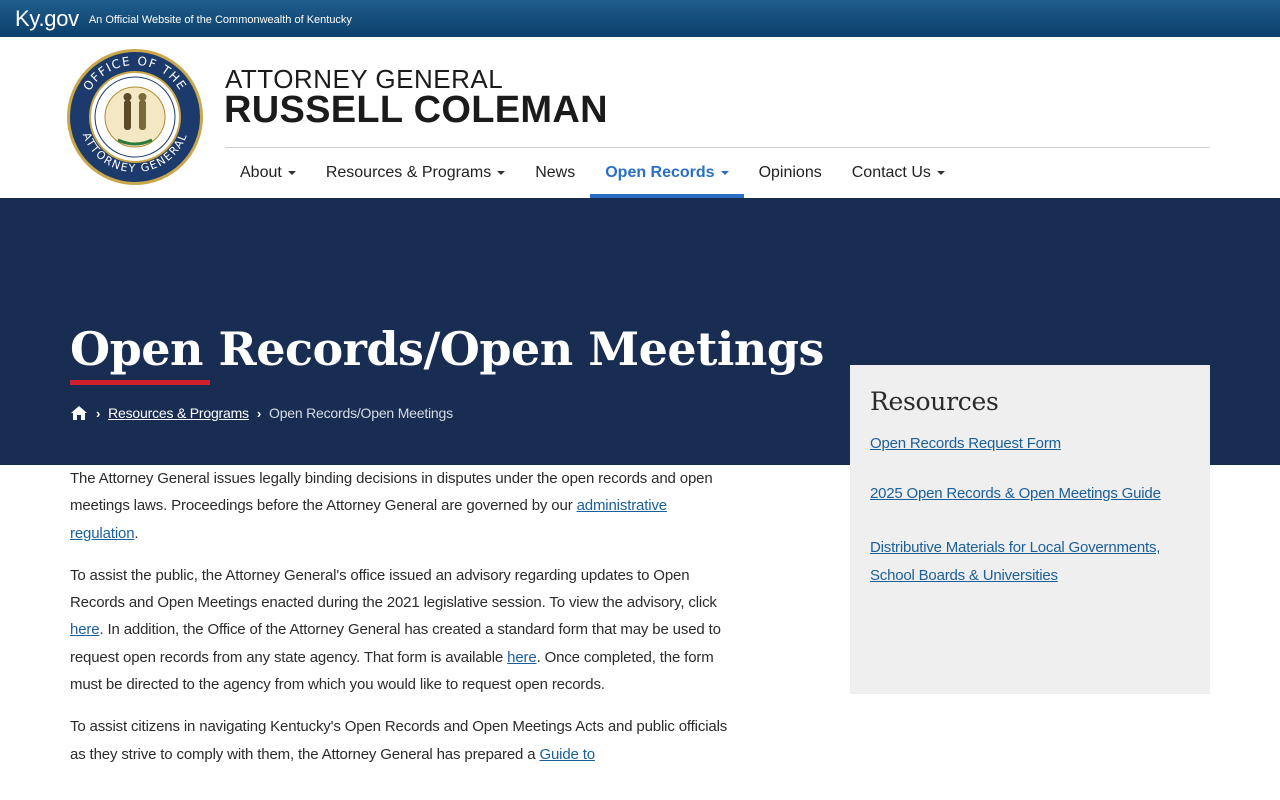  I want to click on home-icon, so click(79, 413).